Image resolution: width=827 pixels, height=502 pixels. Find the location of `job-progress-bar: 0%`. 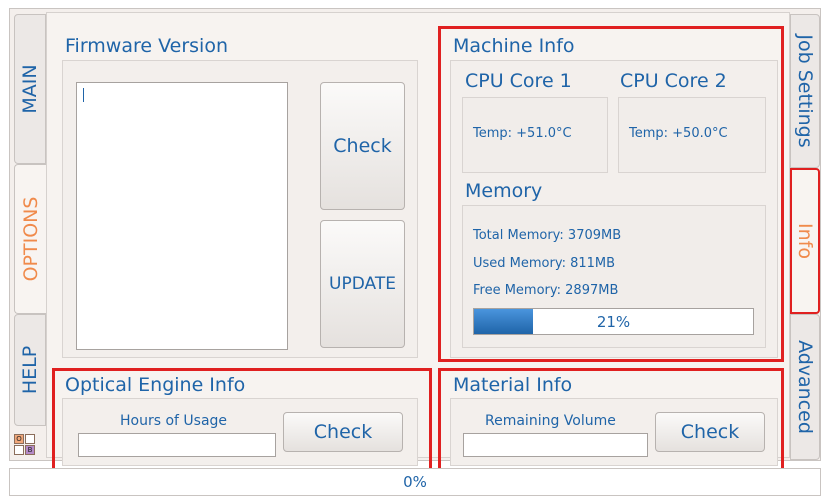

job-progress-bar: 0% is located at coordinates (415, 482).